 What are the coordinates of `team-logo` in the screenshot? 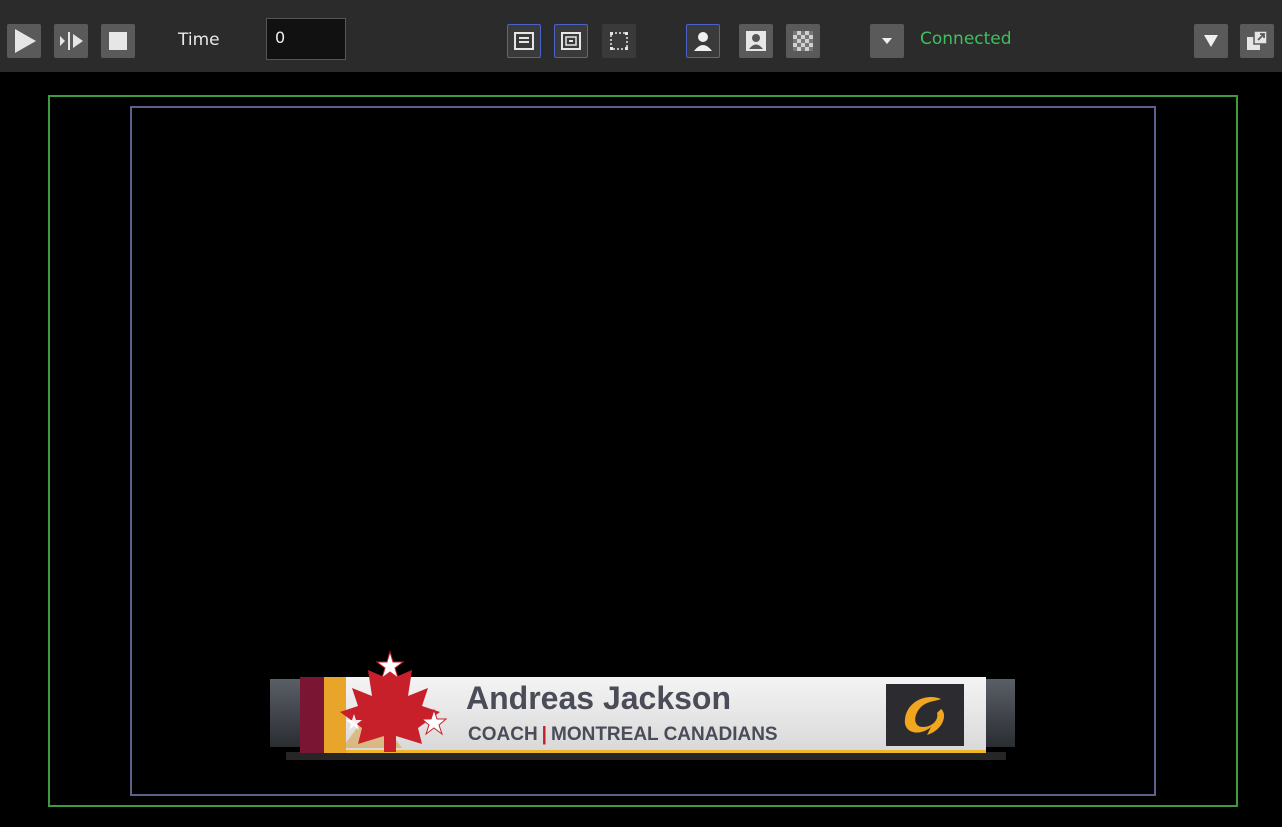 It's located at (925, 715).